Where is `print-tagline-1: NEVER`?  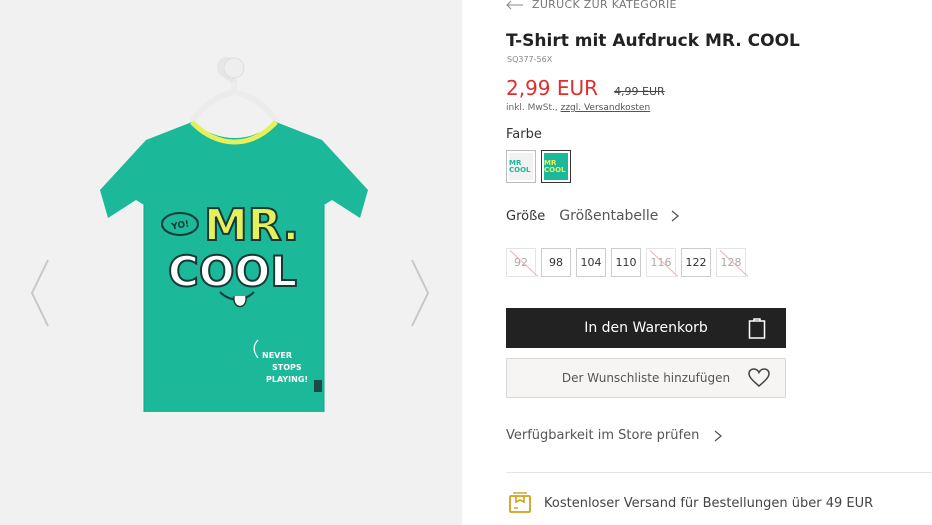
print-tagline-1: NEVER is located at coordinates (277, 355).